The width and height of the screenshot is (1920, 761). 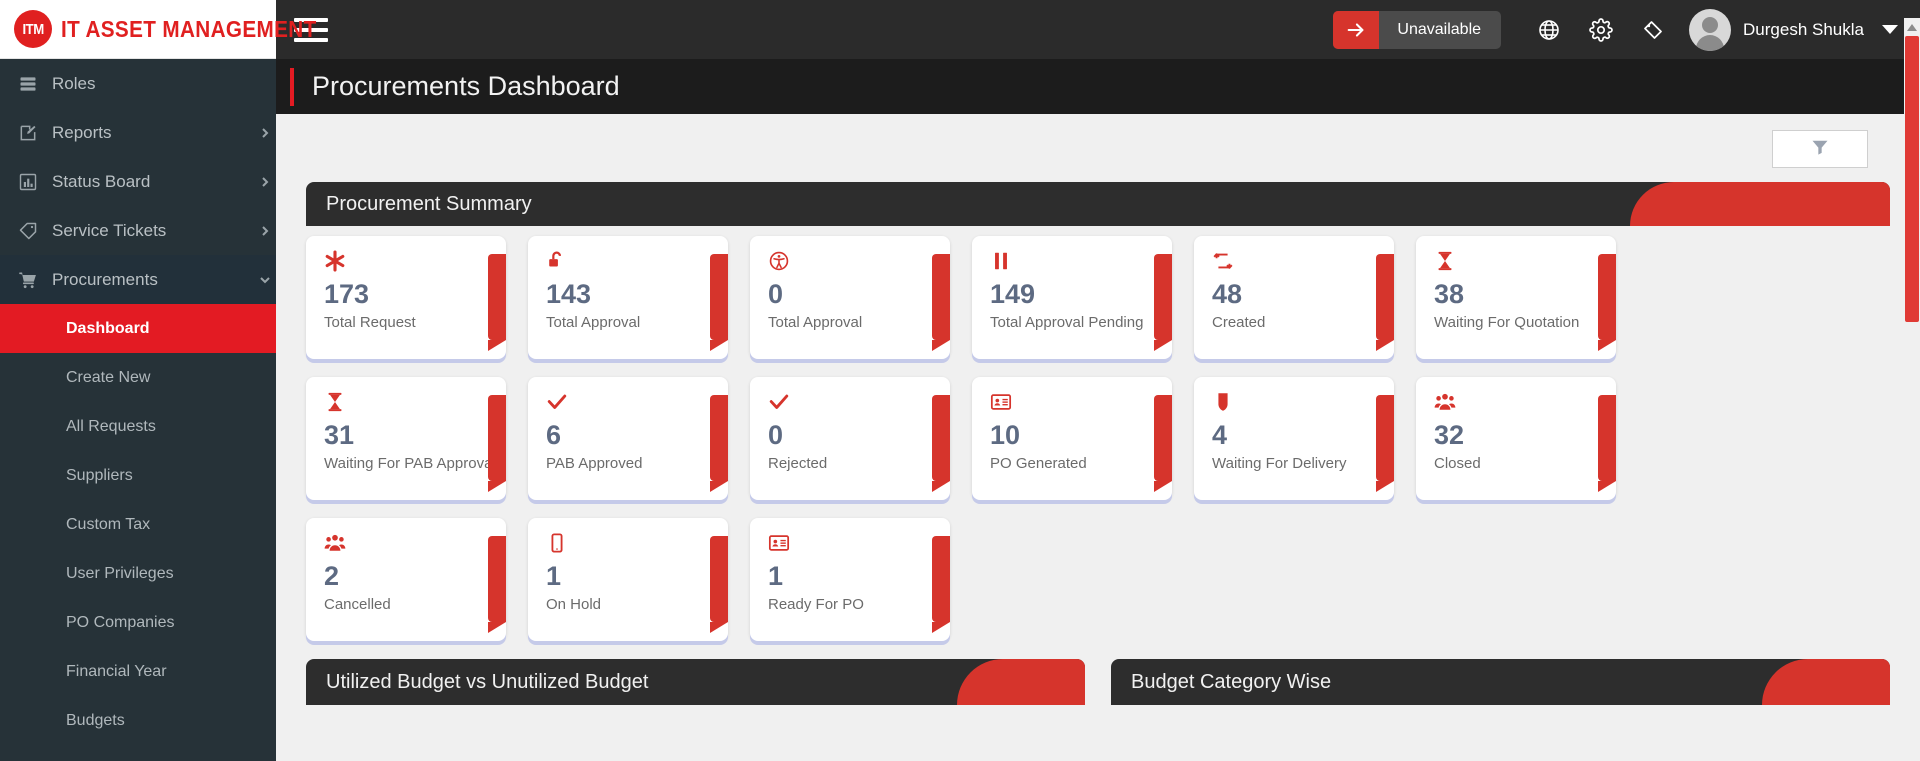 What do you see at coordinates (1239, 323) in the screenshot?
I see `stat-label: Created` at bounding box center [1239, 323].